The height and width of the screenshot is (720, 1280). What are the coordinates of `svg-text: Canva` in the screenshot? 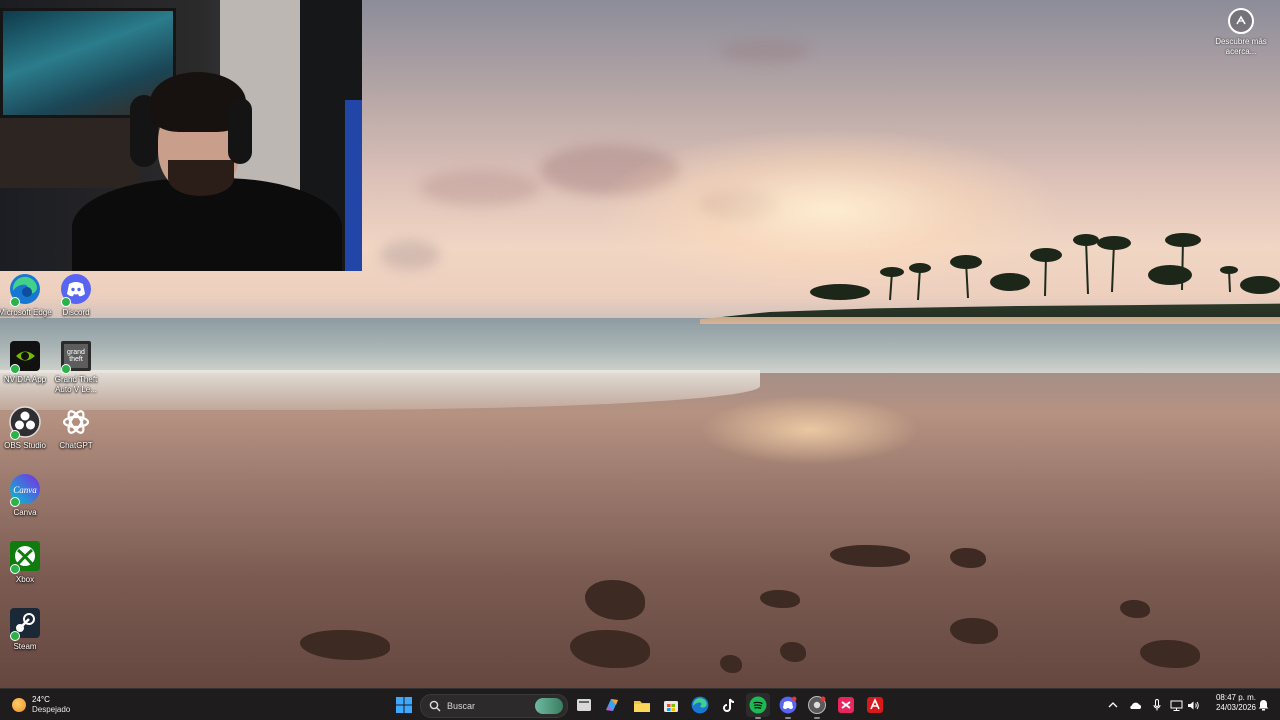 It's located at (25, 490).